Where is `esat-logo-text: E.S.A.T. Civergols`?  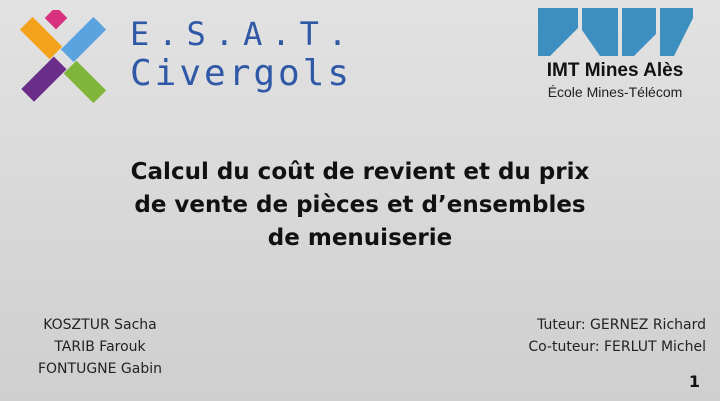
esat-logo-text: E.S.A.T. Civergols is located at coordinates (243, 55).